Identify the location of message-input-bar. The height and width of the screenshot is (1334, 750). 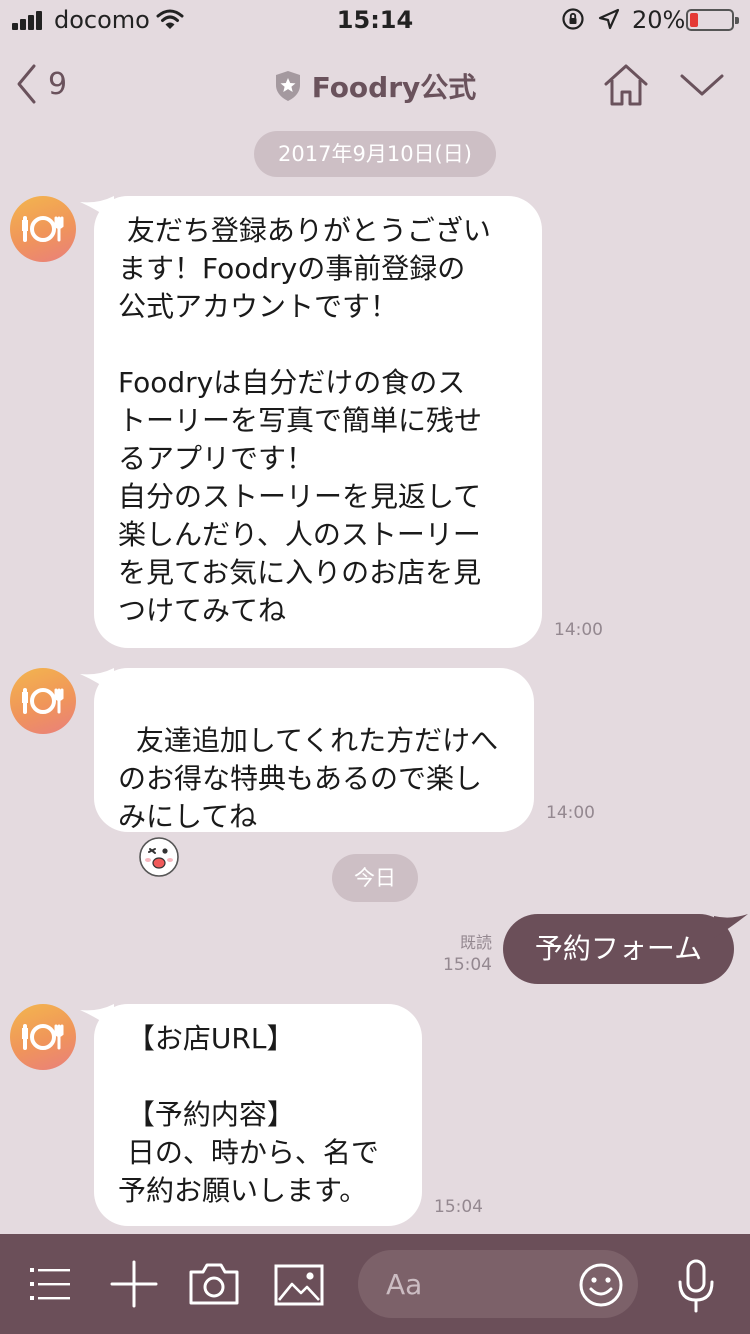
(375, 1284).